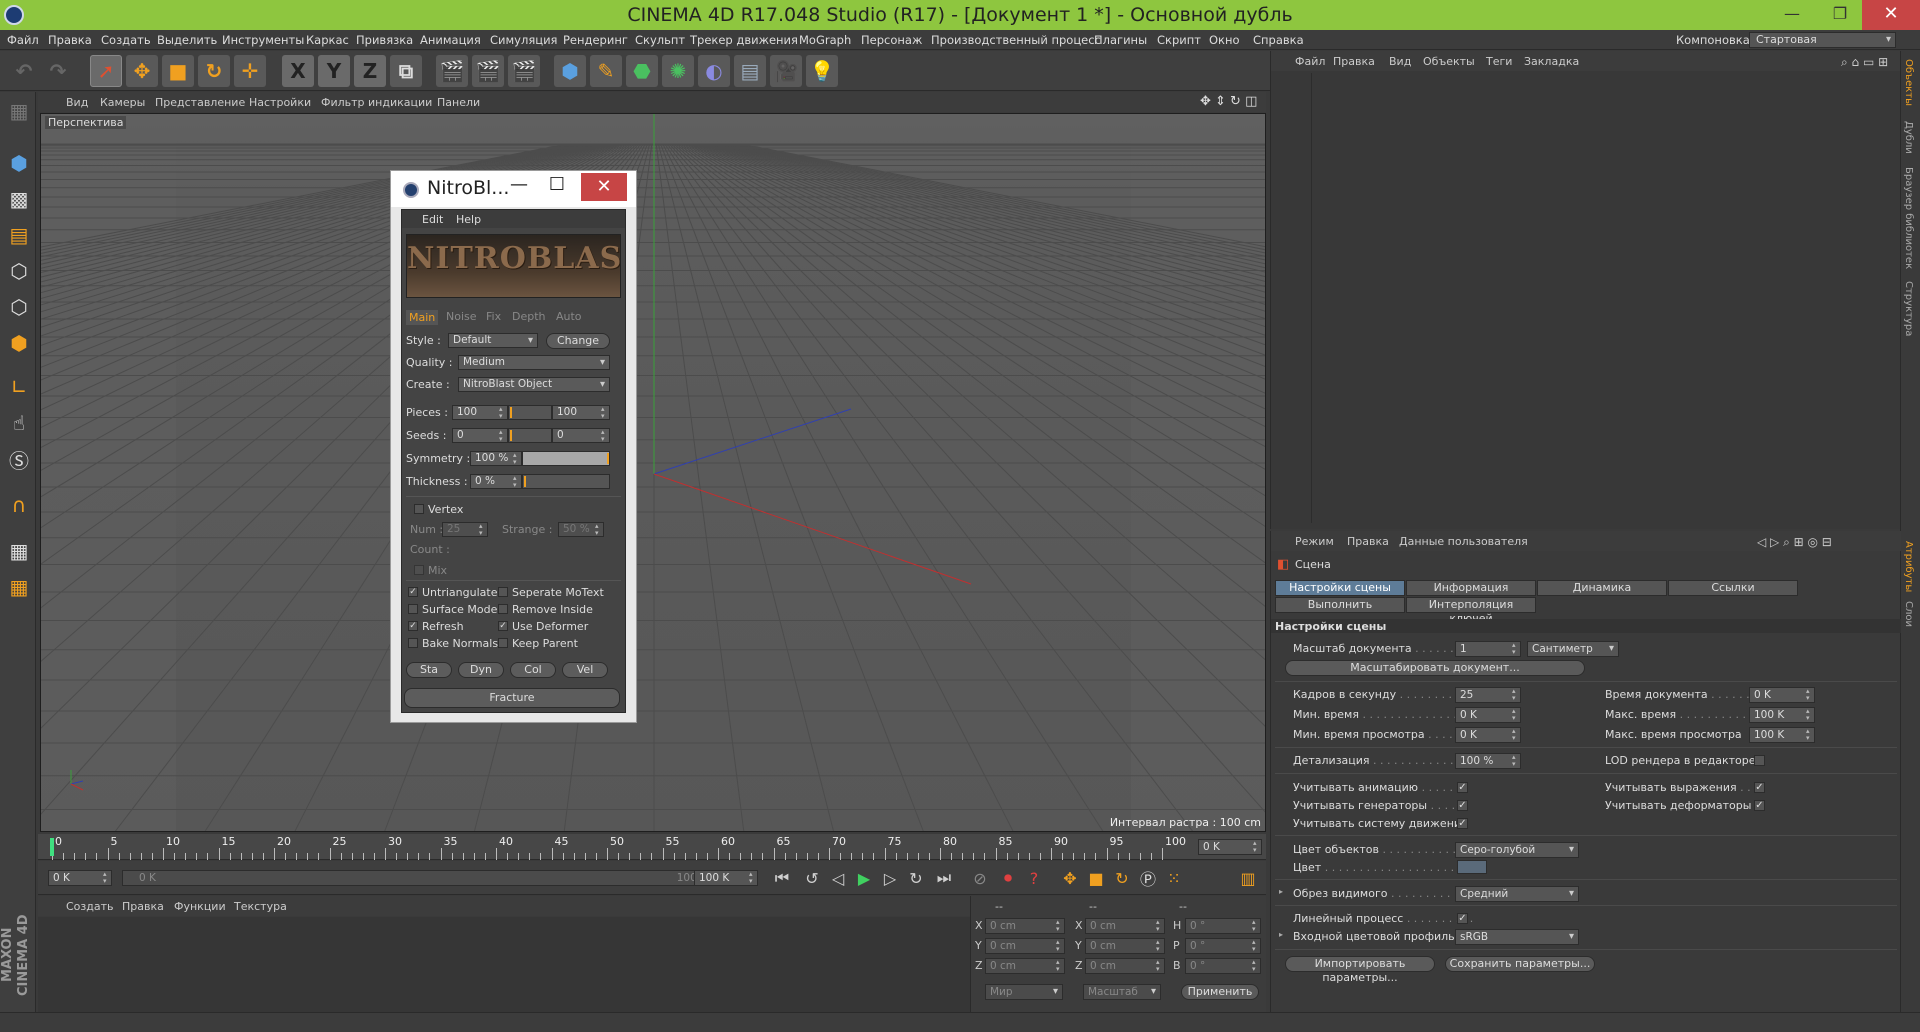  I want to click on obj-toolbar-icons: ⌕ ⌂ ▭ ⊞, so click(1864, 62).